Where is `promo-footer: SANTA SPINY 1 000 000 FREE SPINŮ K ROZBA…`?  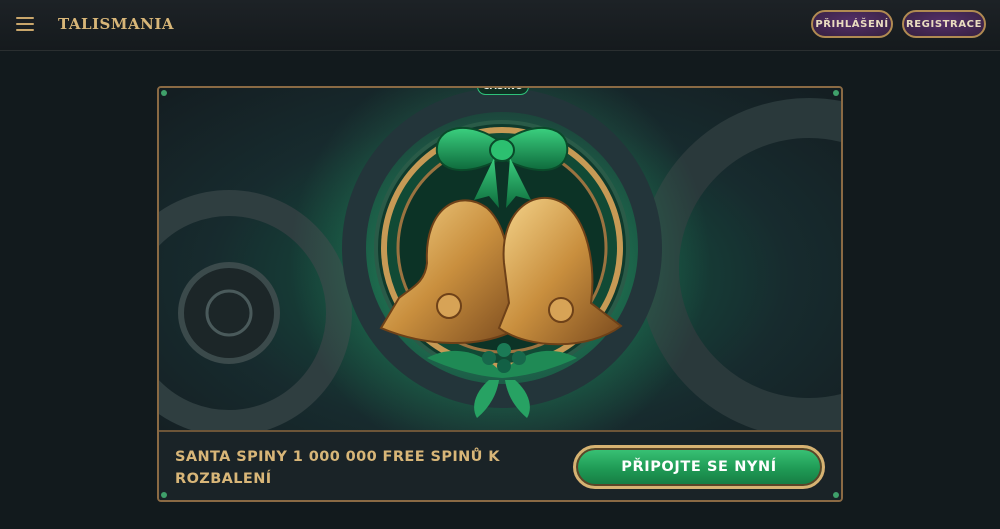
promo-footer: SANTA SPINY 1 000 000 FREE SPINŮ K ROZBA… is located at coordinates (500, 465).